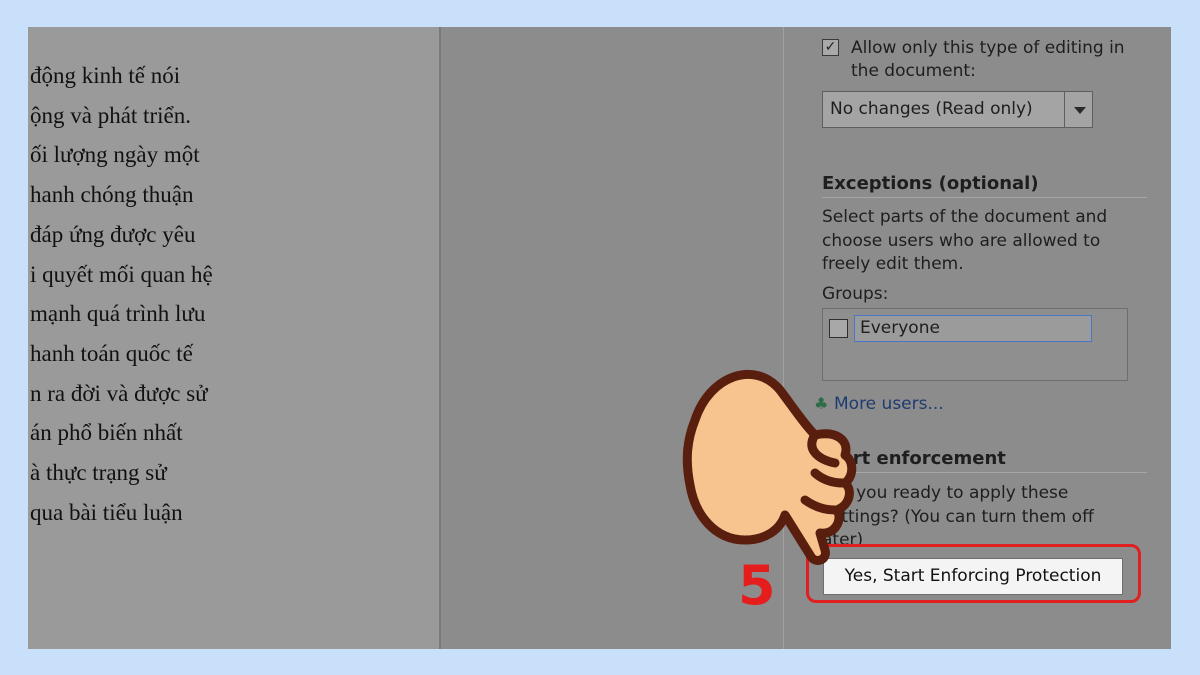  I want to click on editing-type-dropdown: No changes (Read only), so click(957, 109).